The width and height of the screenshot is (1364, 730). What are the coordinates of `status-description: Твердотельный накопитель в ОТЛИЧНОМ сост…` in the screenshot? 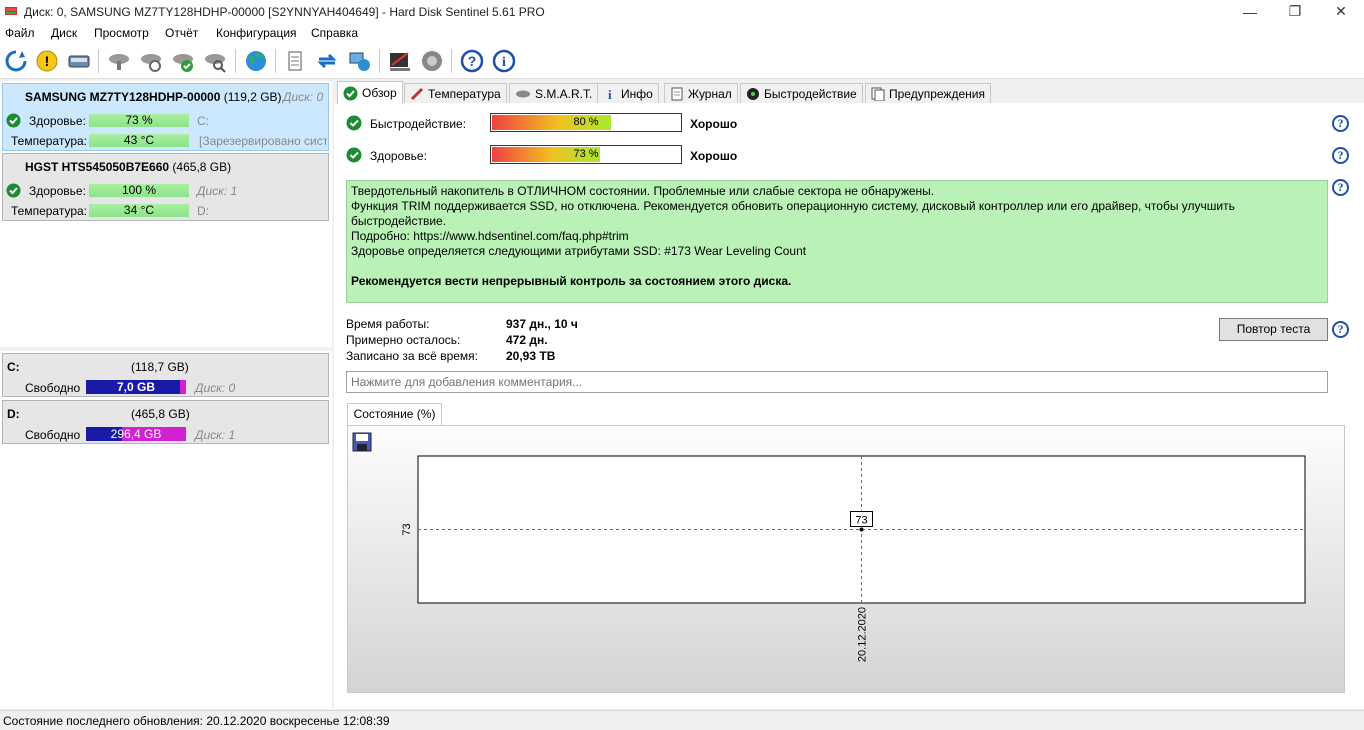 It's located at (837, 241).